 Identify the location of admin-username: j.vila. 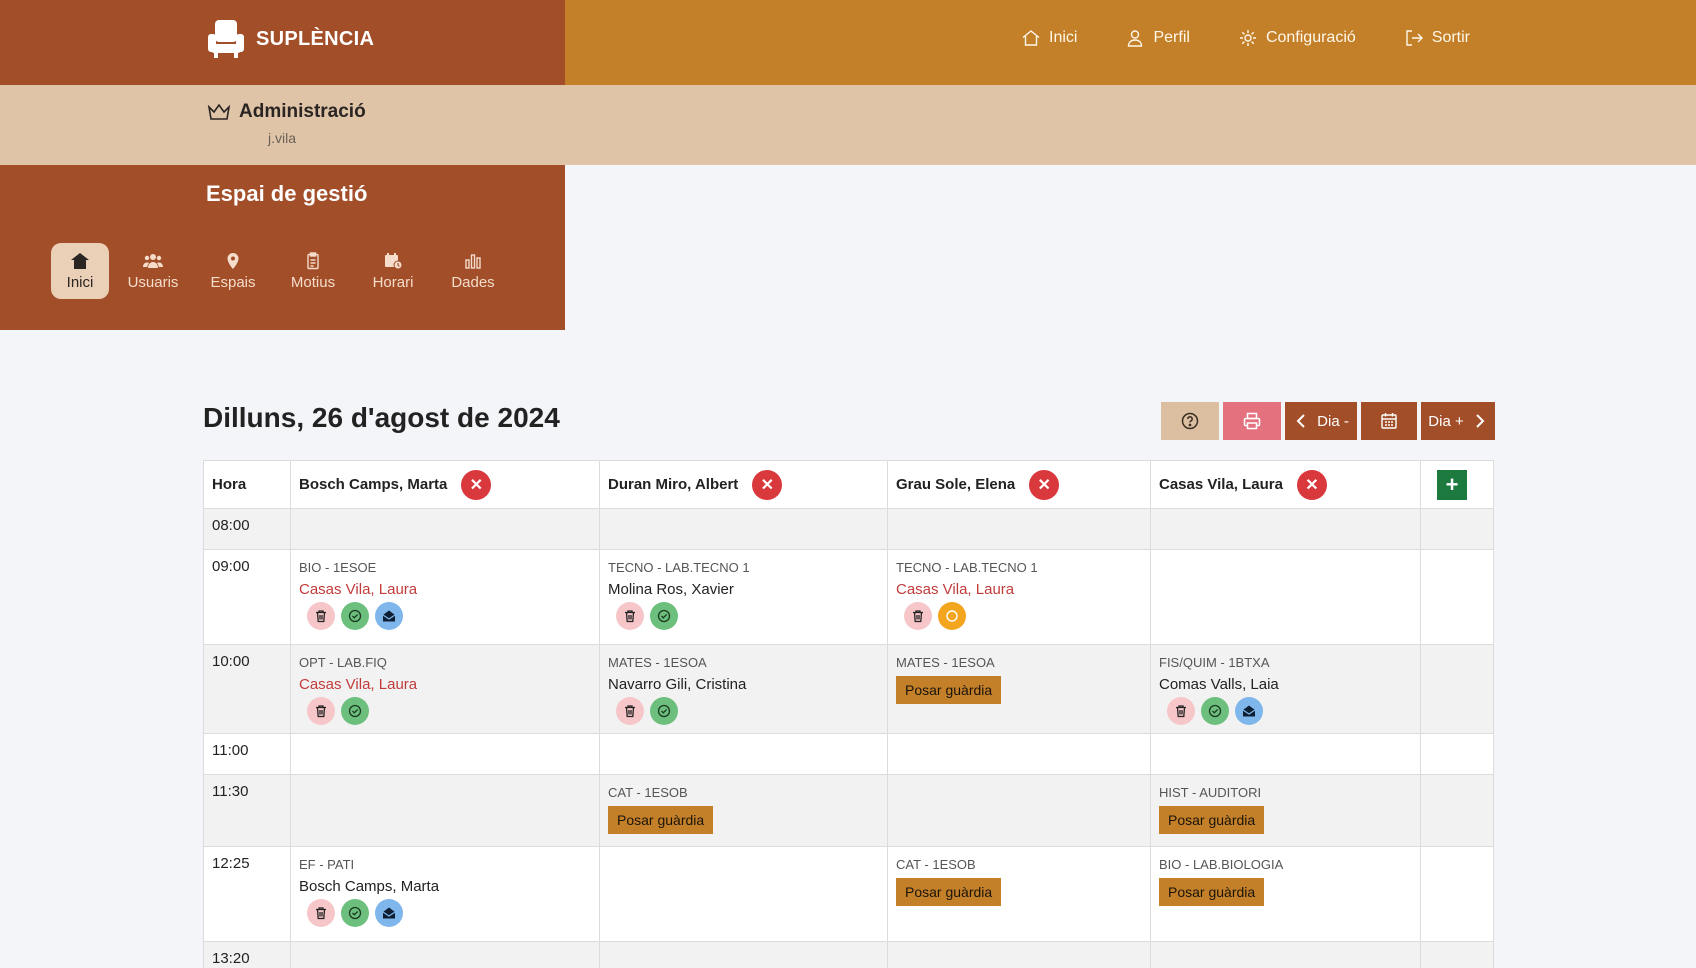
(282, 138).